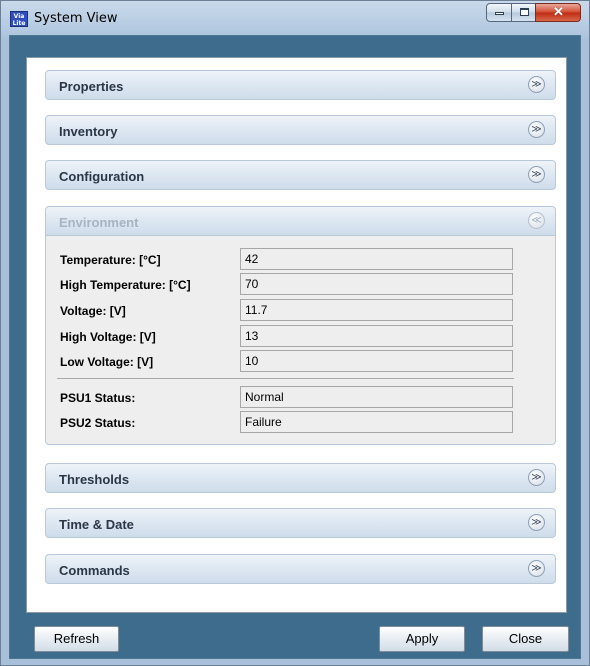  What do you see at coordinates (96, 524) in the screenshot?
I see `section-time-date-label: Time & Date` at bounding box center [96, 524].